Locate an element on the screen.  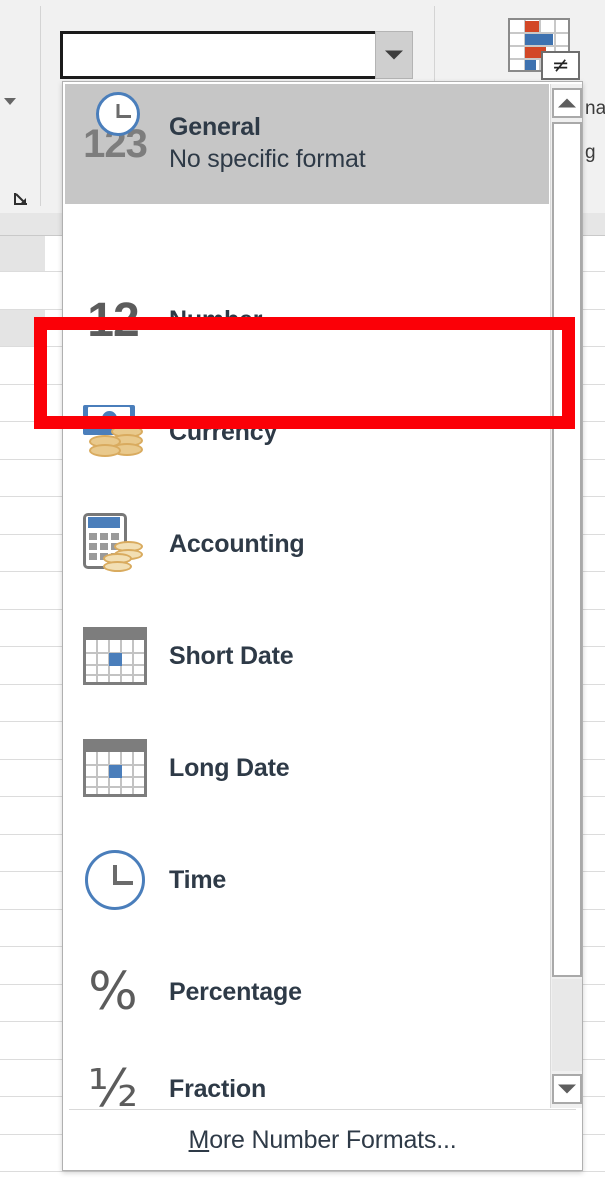
menu-item-general: 123 General No specific format is located at coordinates (307, 144).